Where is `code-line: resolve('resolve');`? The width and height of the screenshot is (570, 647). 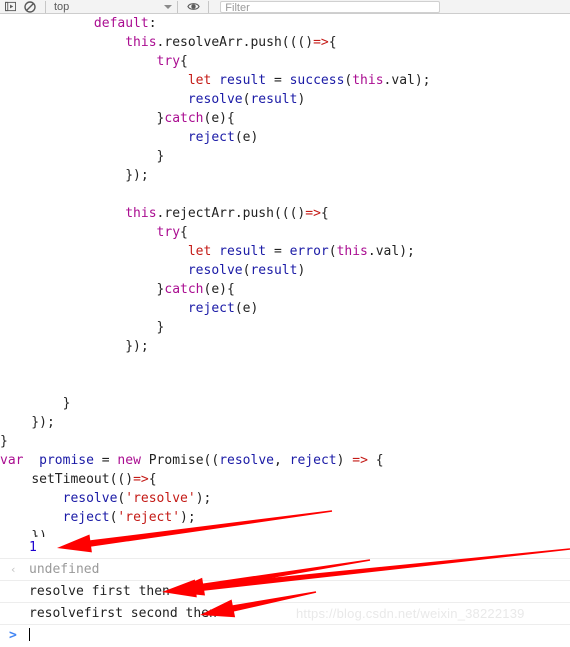 code-line: resolve('resolve'); is located at coordinates (285, 498).